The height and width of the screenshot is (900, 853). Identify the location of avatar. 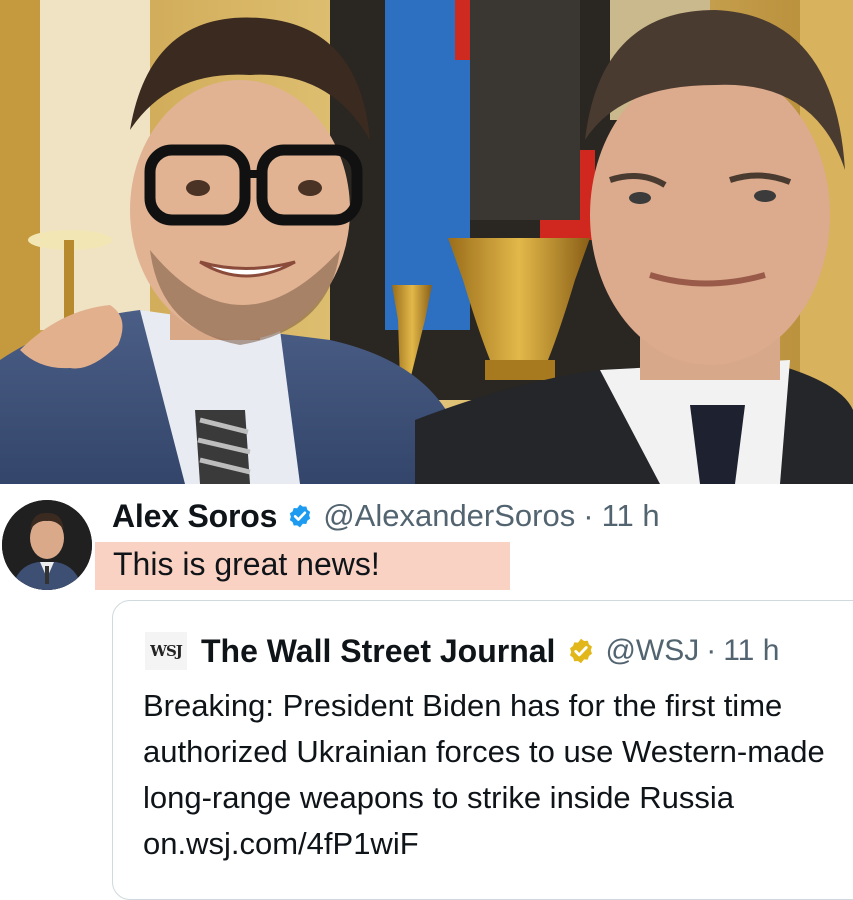
(47, 545).